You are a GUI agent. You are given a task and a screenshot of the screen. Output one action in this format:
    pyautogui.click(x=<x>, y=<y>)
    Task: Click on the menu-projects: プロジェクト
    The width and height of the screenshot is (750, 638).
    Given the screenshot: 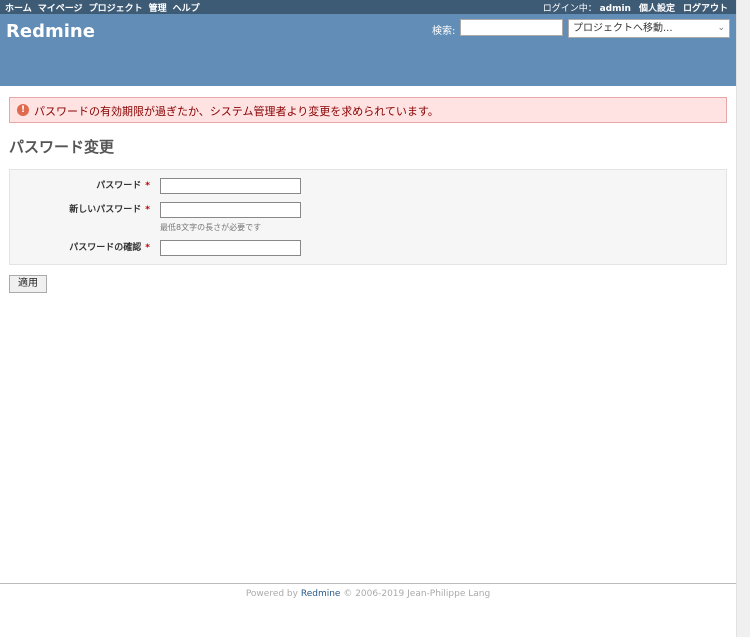 What is the action you would take?
    pyautogui.click(x=116, y=7)
    